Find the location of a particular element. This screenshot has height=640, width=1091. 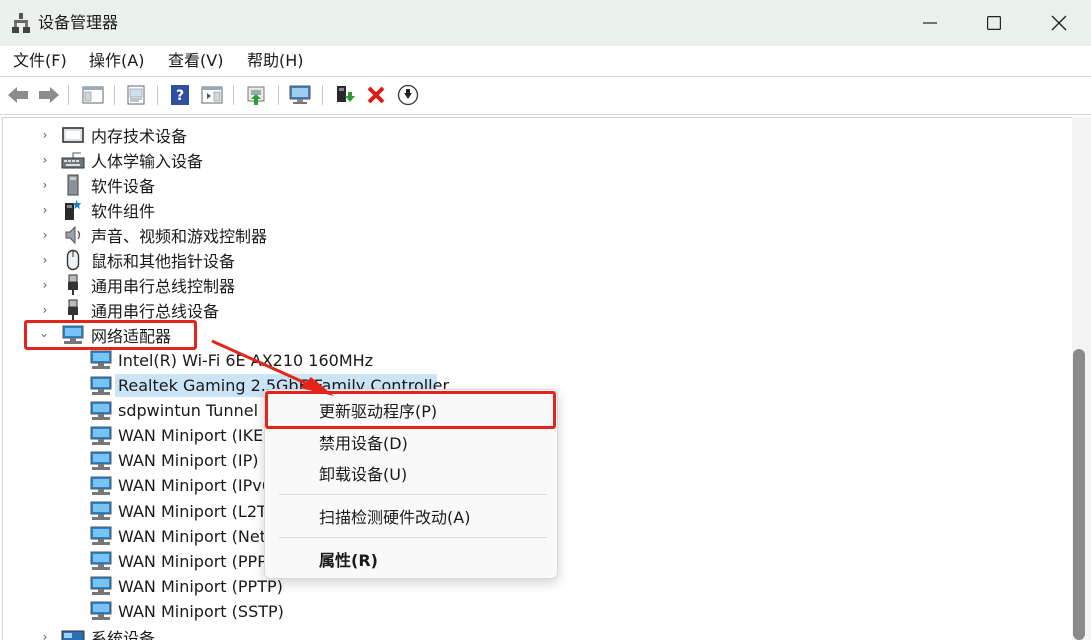

software-component-icon is located at coordinates (73, 210).